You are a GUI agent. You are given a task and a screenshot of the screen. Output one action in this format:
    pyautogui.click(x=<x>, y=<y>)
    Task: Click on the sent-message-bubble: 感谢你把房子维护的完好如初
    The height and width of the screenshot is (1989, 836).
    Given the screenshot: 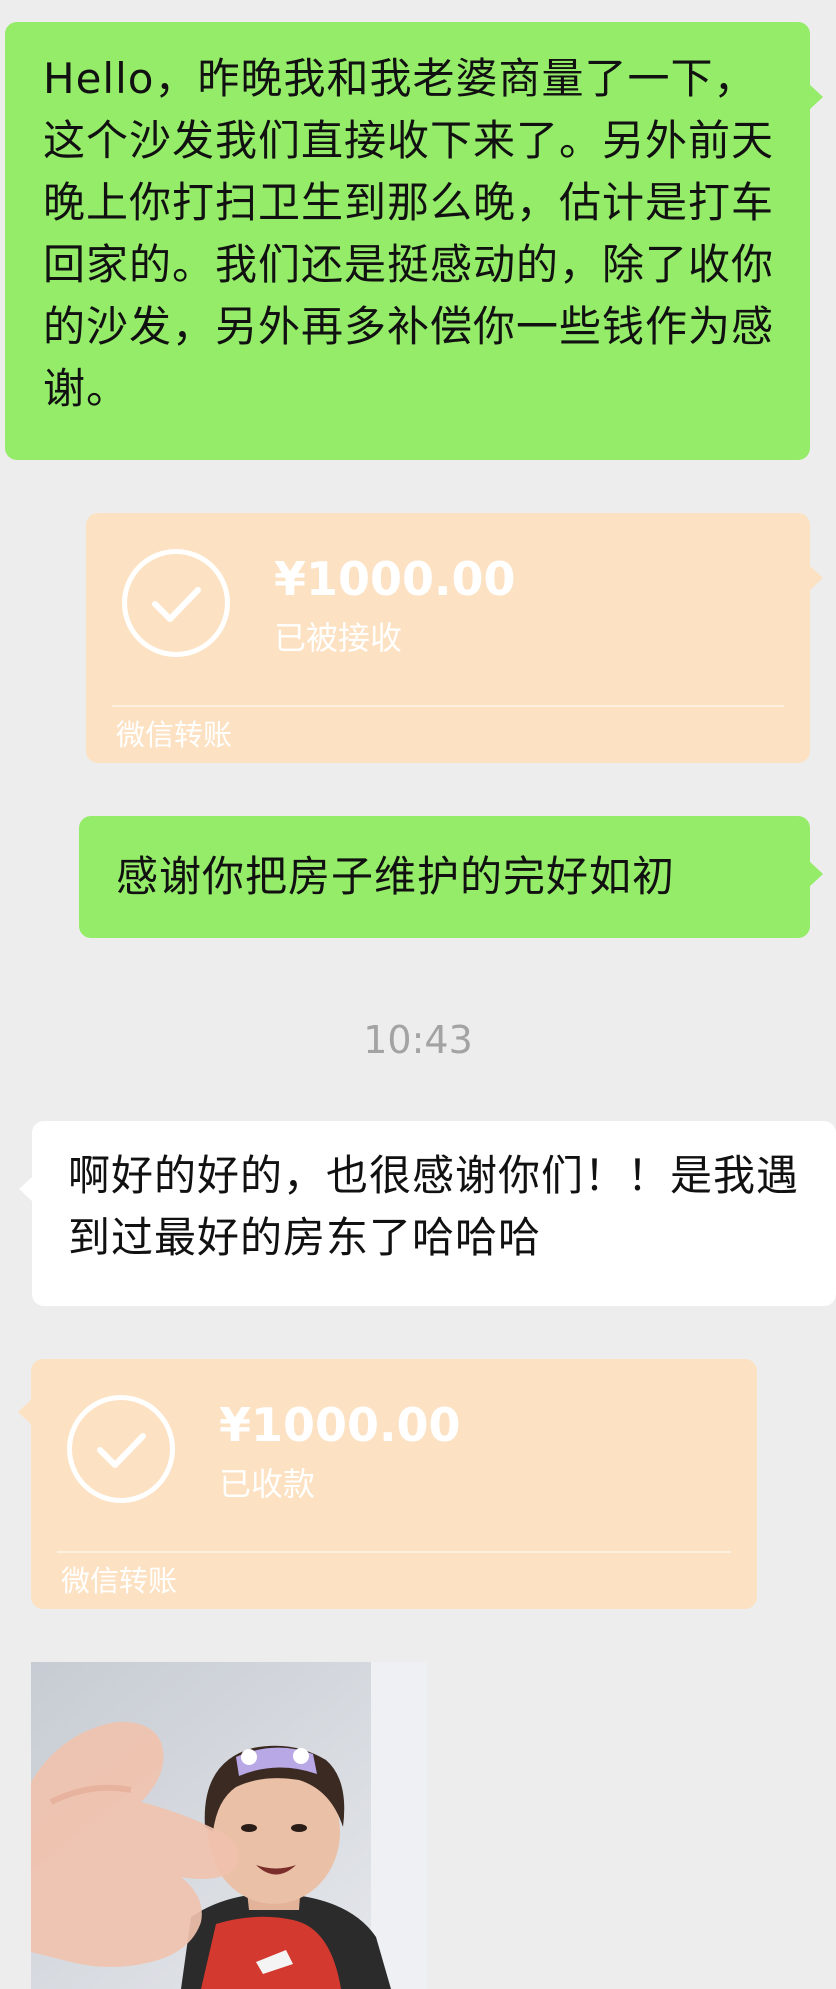 What is the action you would take?
    pyautogui.click(x=451, y=877)
    